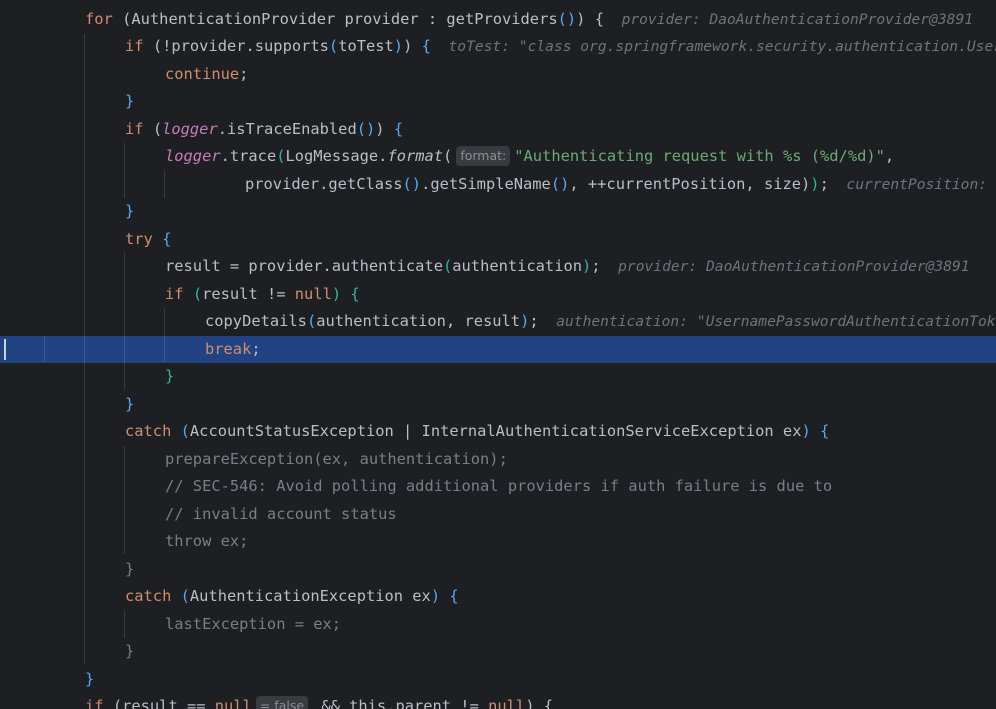  I want to click on code-token: provider.getClass, so click(324, 184).